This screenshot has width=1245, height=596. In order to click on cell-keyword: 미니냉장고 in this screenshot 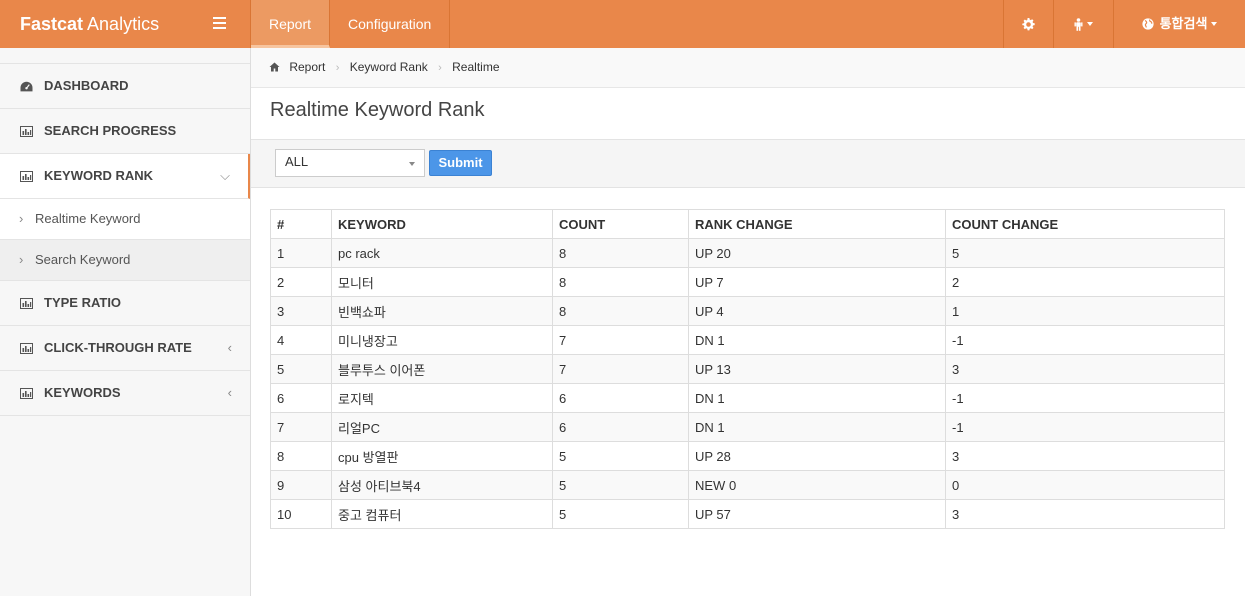, I will do `click(442, 340)`.